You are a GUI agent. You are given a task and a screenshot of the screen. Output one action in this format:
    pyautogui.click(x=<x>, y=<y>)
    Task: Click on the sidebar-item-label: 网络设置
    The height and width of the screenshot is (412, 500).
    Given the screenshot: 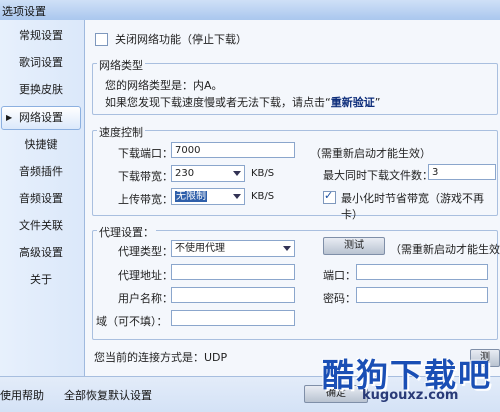 What is the action you would take?
    pyautogui.click(x=41, y=117)
    